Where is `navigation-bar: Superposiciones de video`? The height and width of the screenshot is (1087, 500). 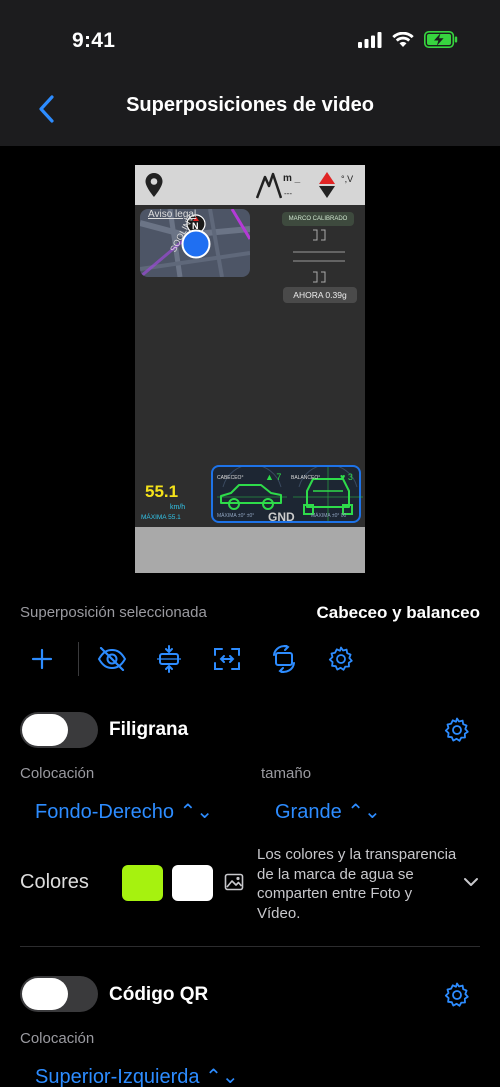 navigation-bar: Superposiciones de video is located at coordinates (250, 110).